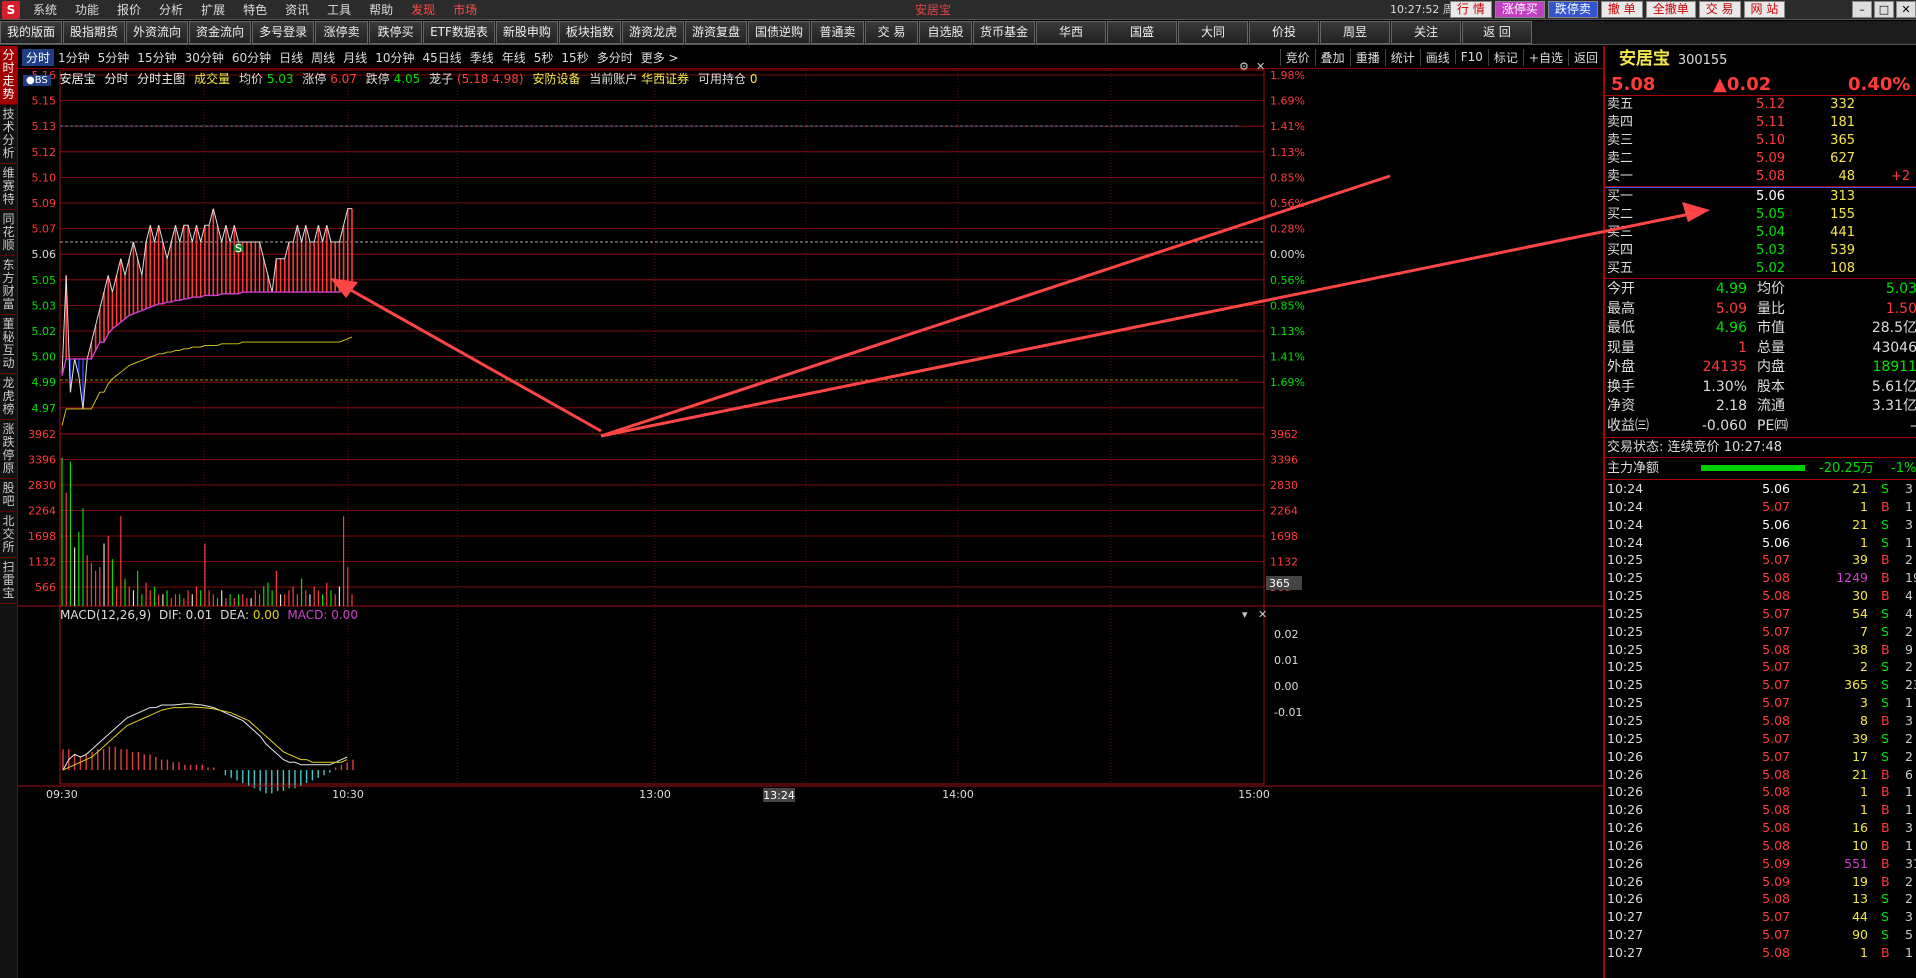 Image resolution: width=1916 pixels, height=978 pixels. Describe the element at coordinates (1245, 614) in the screenshot. I see `macd-menu-icon: ▾` at that location.